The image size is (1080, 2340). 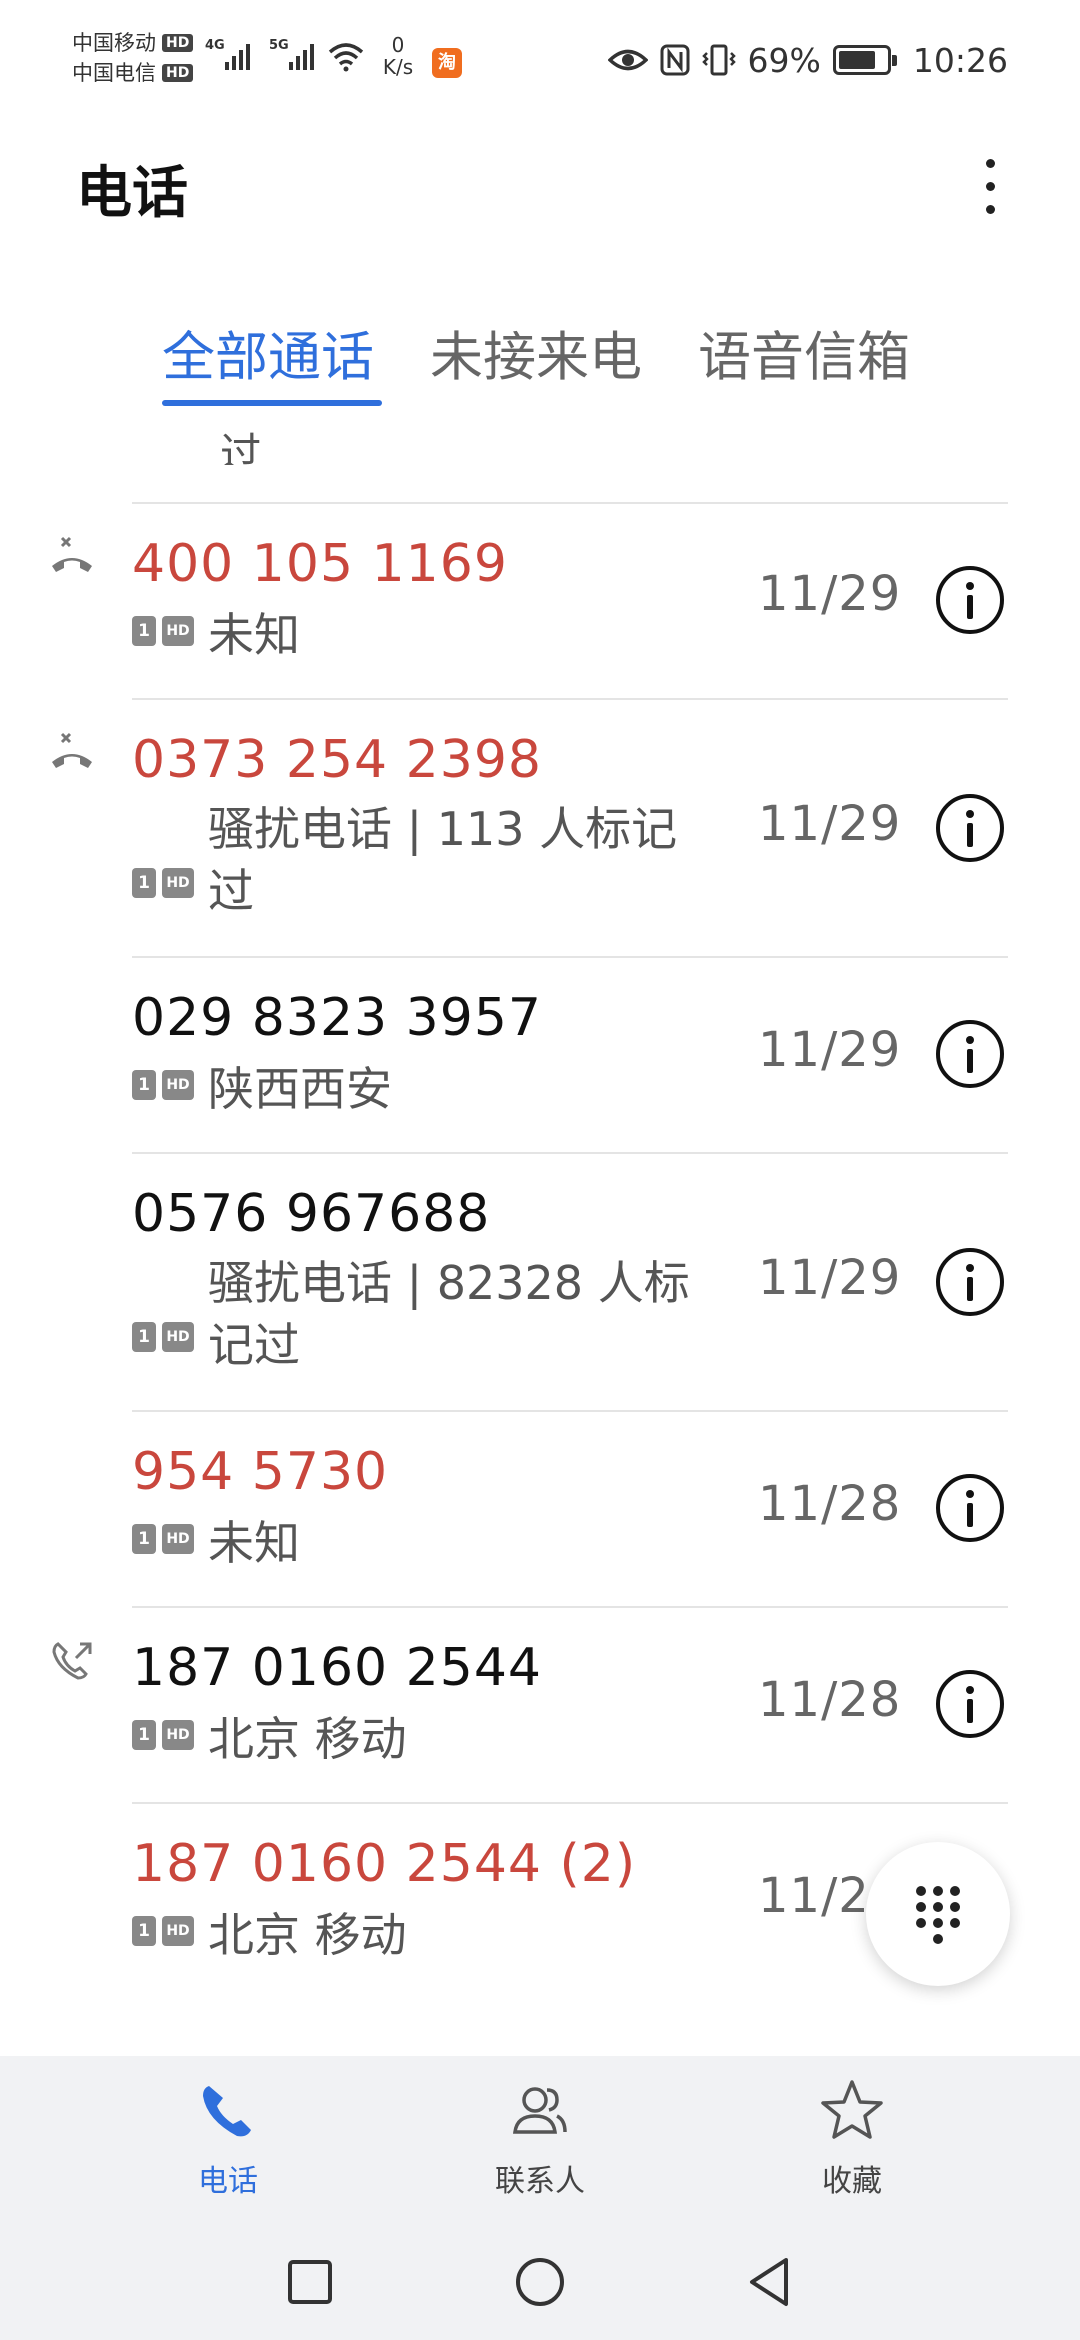 What do you see at coordinates (540, 601) in the screenshot?
I see `call-log-row: 400 105 1169 1 HD 未知 11/29` at bounding box center [540, 601].